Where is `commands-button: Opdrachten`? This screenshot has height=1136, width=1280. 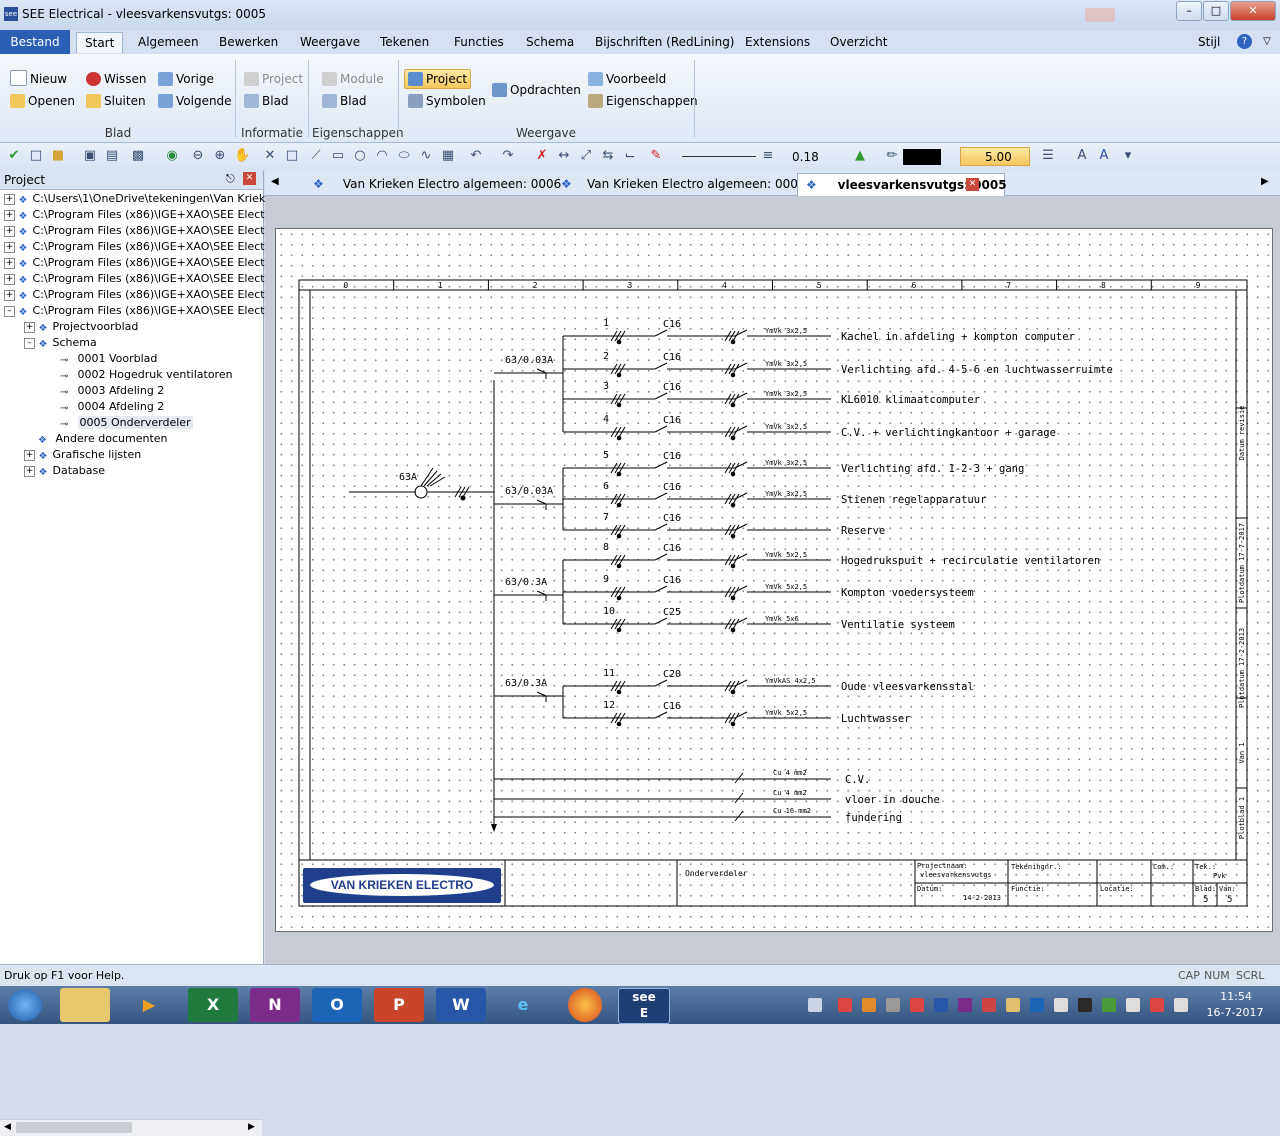 commands-button: Opdrachten is located at coordinates (536, 90).